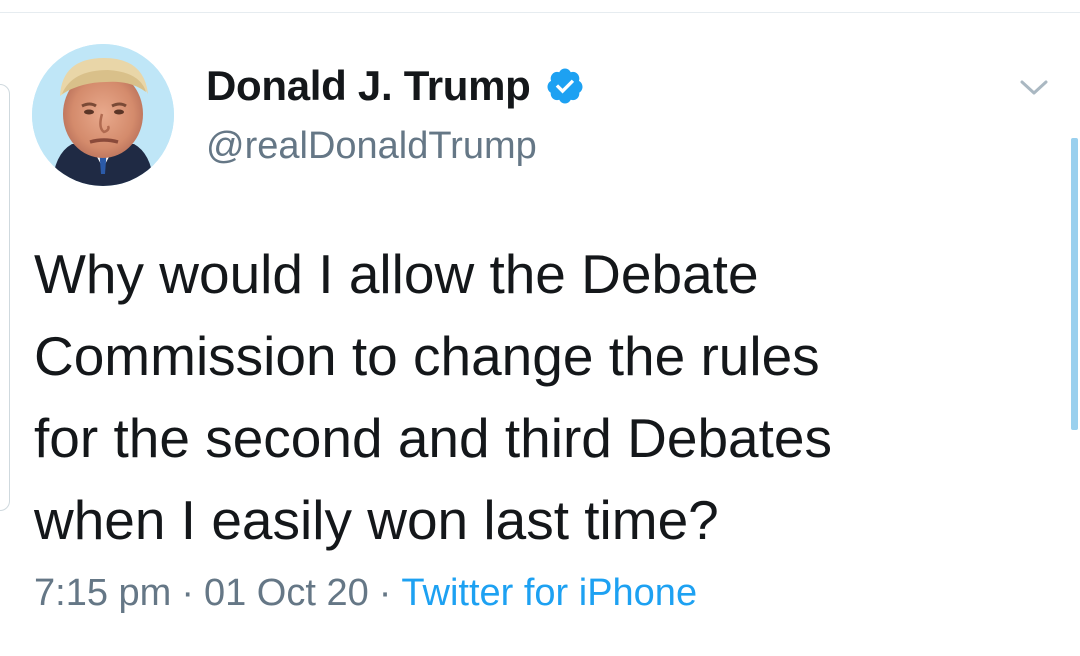 This screenshot has height=656, width=1080. I want to click on author-handle: @realDonaldTrump, so click(371, 146).